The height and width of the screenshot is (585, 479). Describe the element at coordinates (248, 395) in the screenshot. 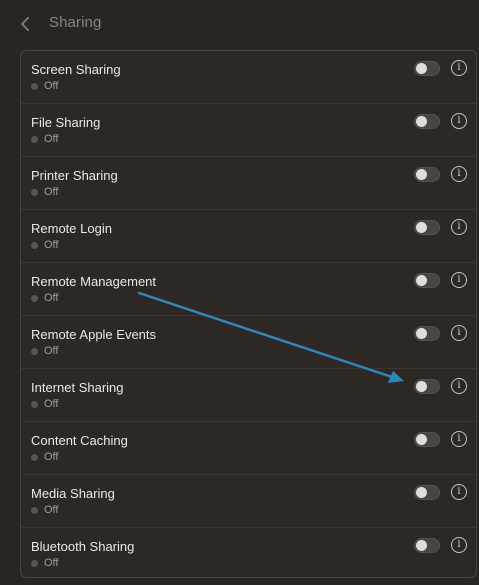

I see `service-row-internet-sharing: Internet Sharing Off i` at that location.